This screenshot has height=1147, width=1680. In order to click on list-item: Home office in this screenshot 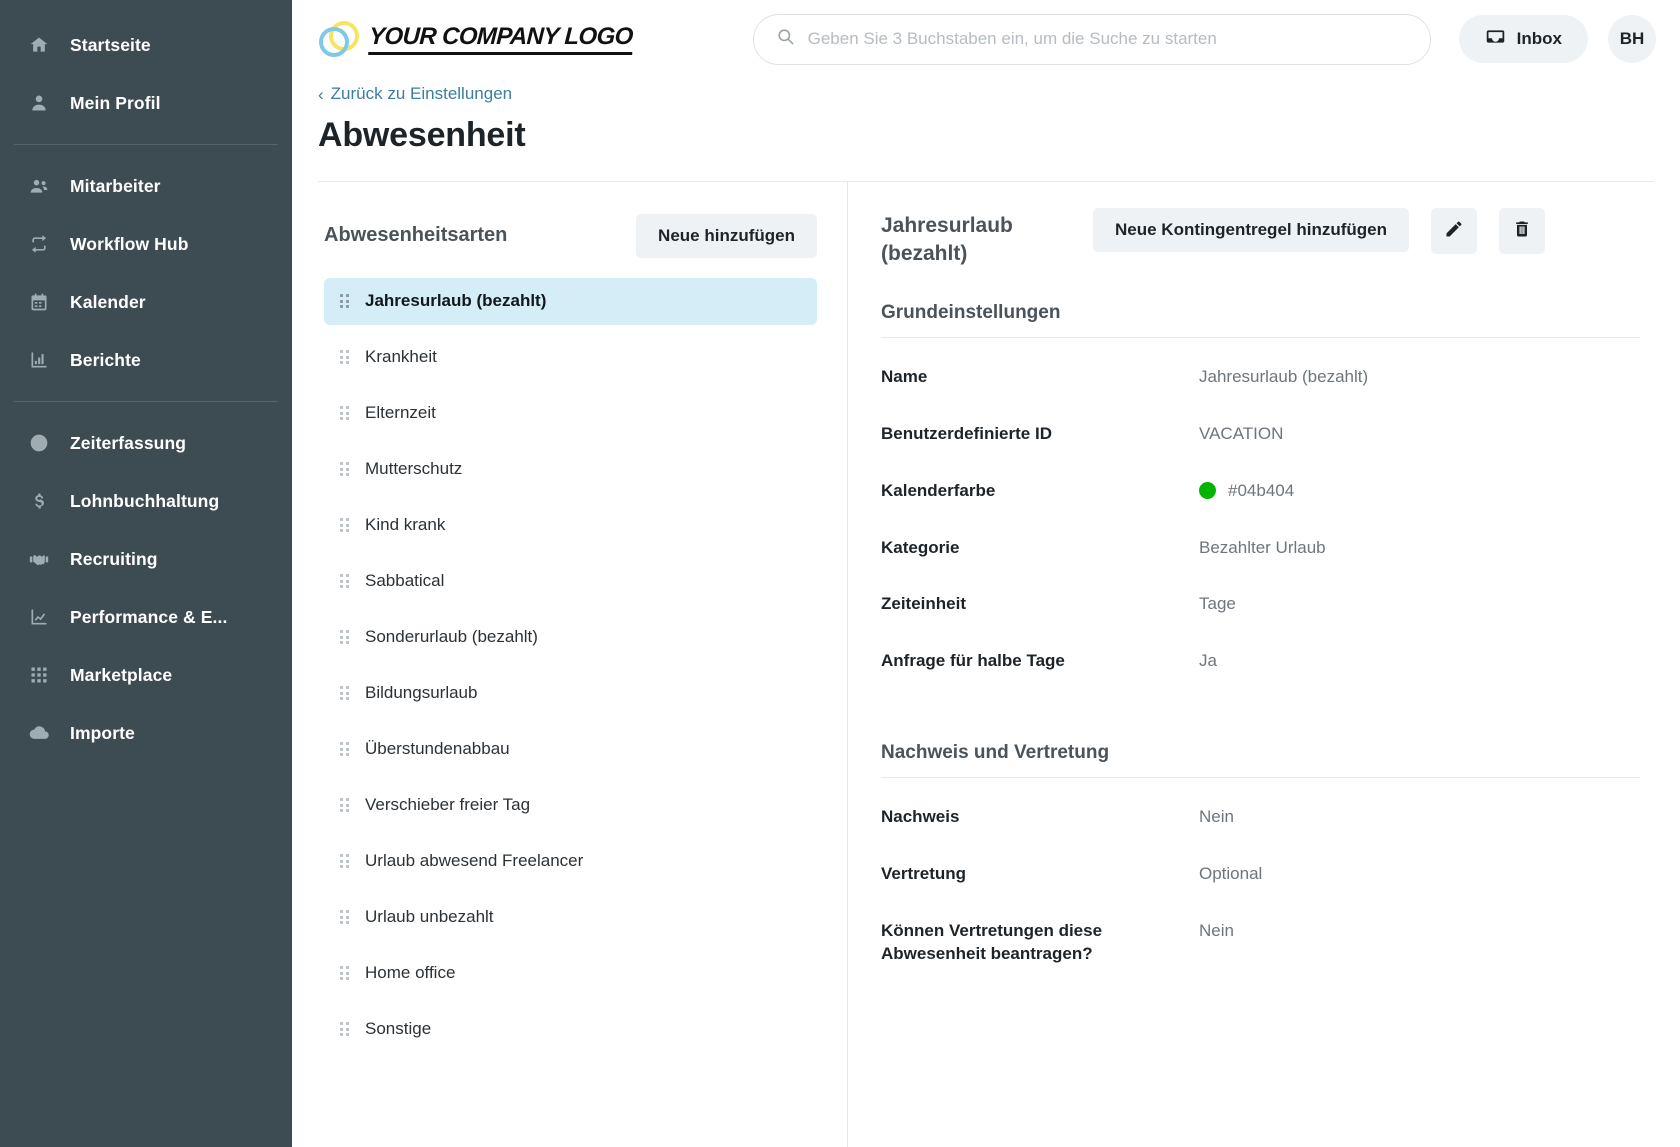, I will do `click(570, 973)`.